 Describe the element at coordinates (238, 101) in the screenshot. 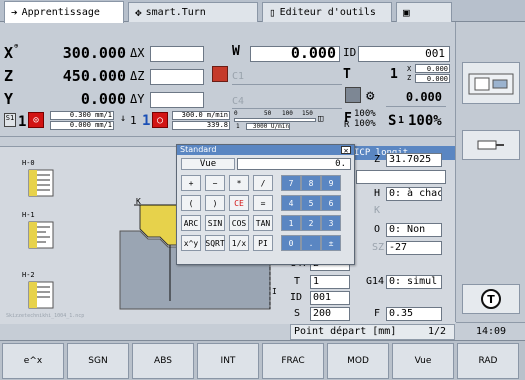

I see `c4-label: C4` at that location.